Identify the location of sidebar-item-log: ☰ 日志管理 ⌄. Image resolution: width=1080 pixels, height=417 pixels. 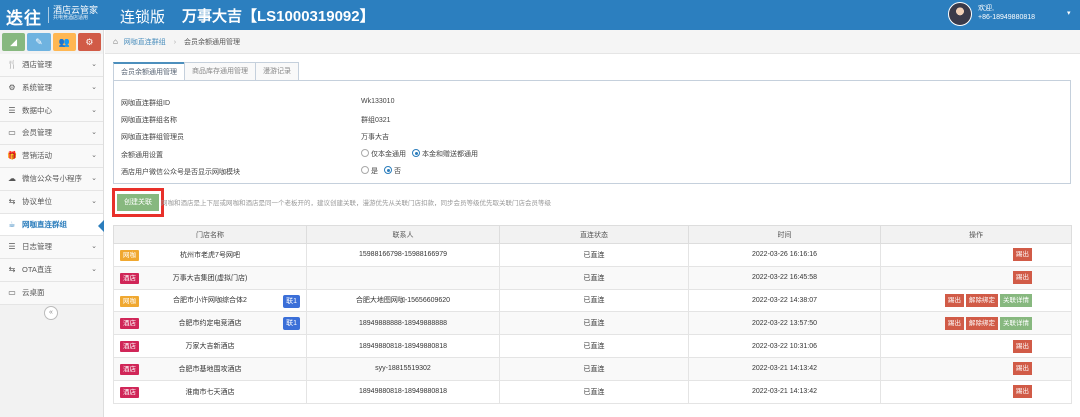
(51, 248).